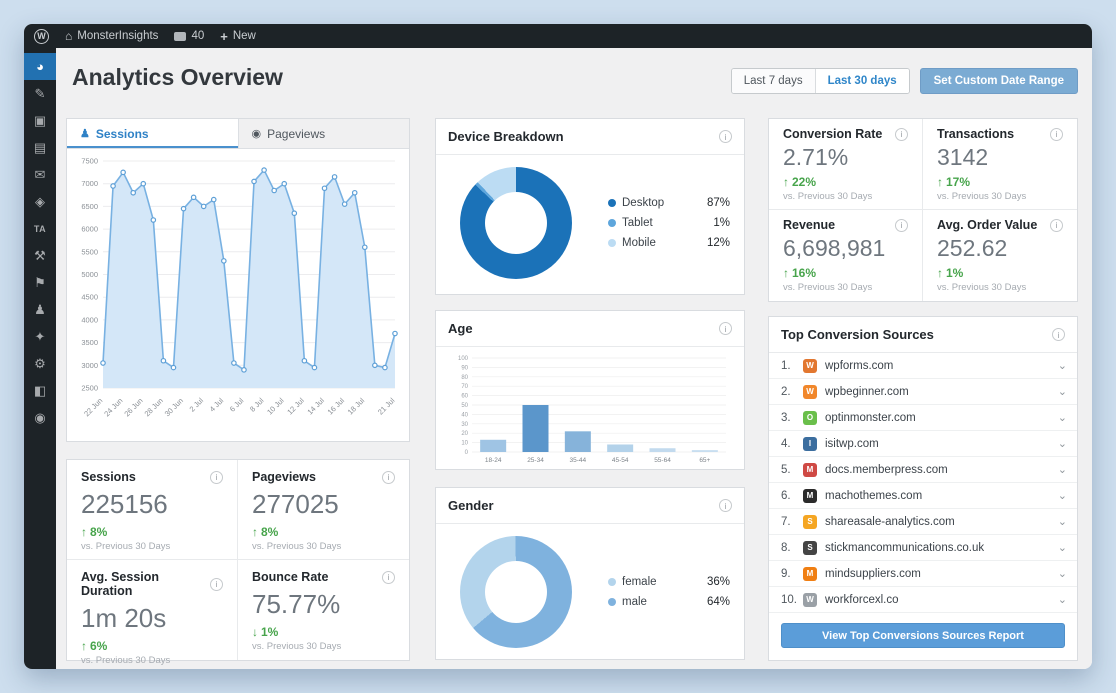 The width and height of the screenshot is (1116, 693). I want to click on trend-arrow-icon: ↓, so click(255, 632).